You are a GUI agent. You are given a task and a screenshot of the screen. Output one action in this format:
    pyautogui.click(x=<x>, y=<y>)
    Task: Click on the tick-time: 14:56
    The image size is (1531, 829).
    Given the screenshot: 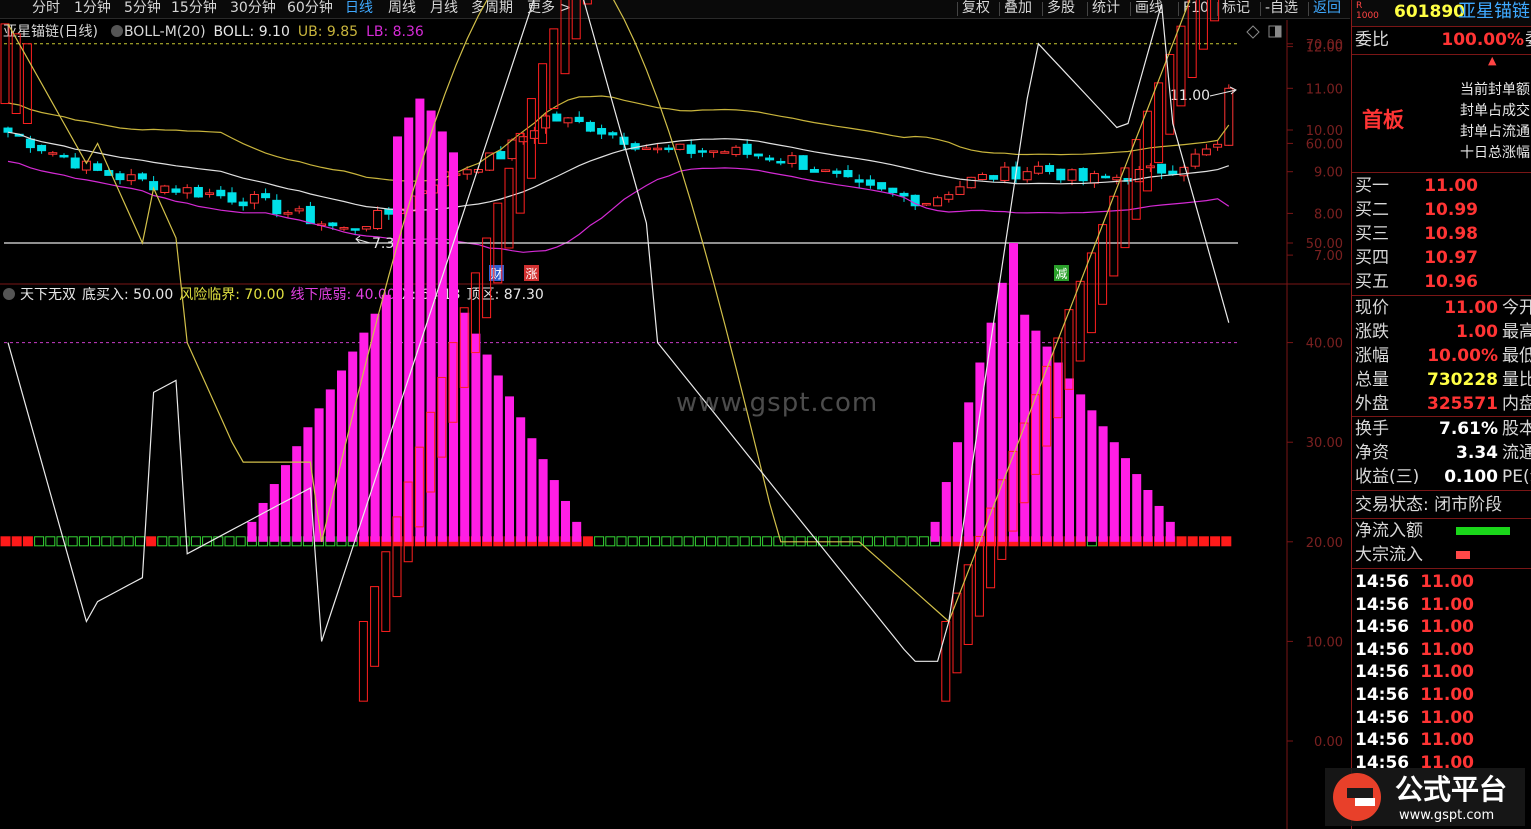 What is the action you would take?
    pyautogui.click(x=1382, y=740)
    